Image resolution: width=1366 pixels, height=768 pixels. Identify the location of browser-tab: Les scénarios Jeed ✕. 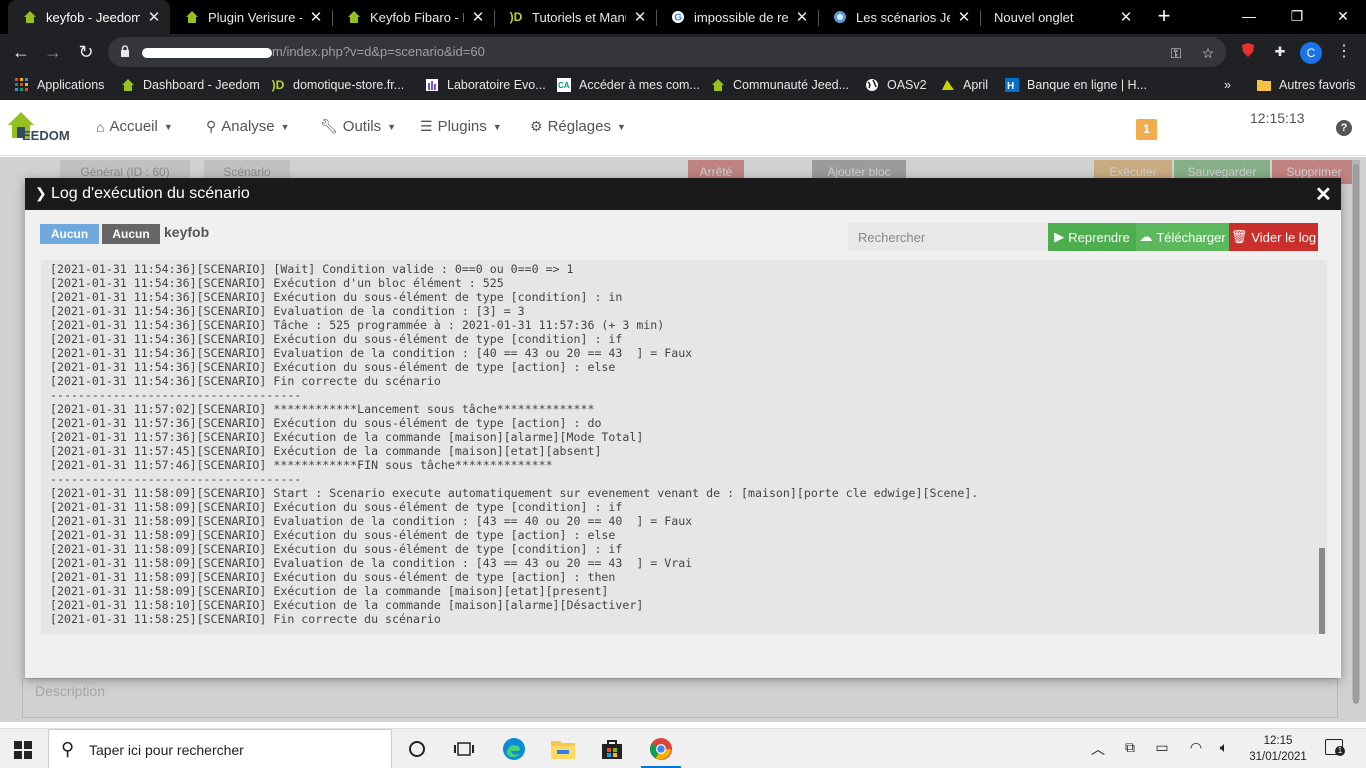
(899, 17).